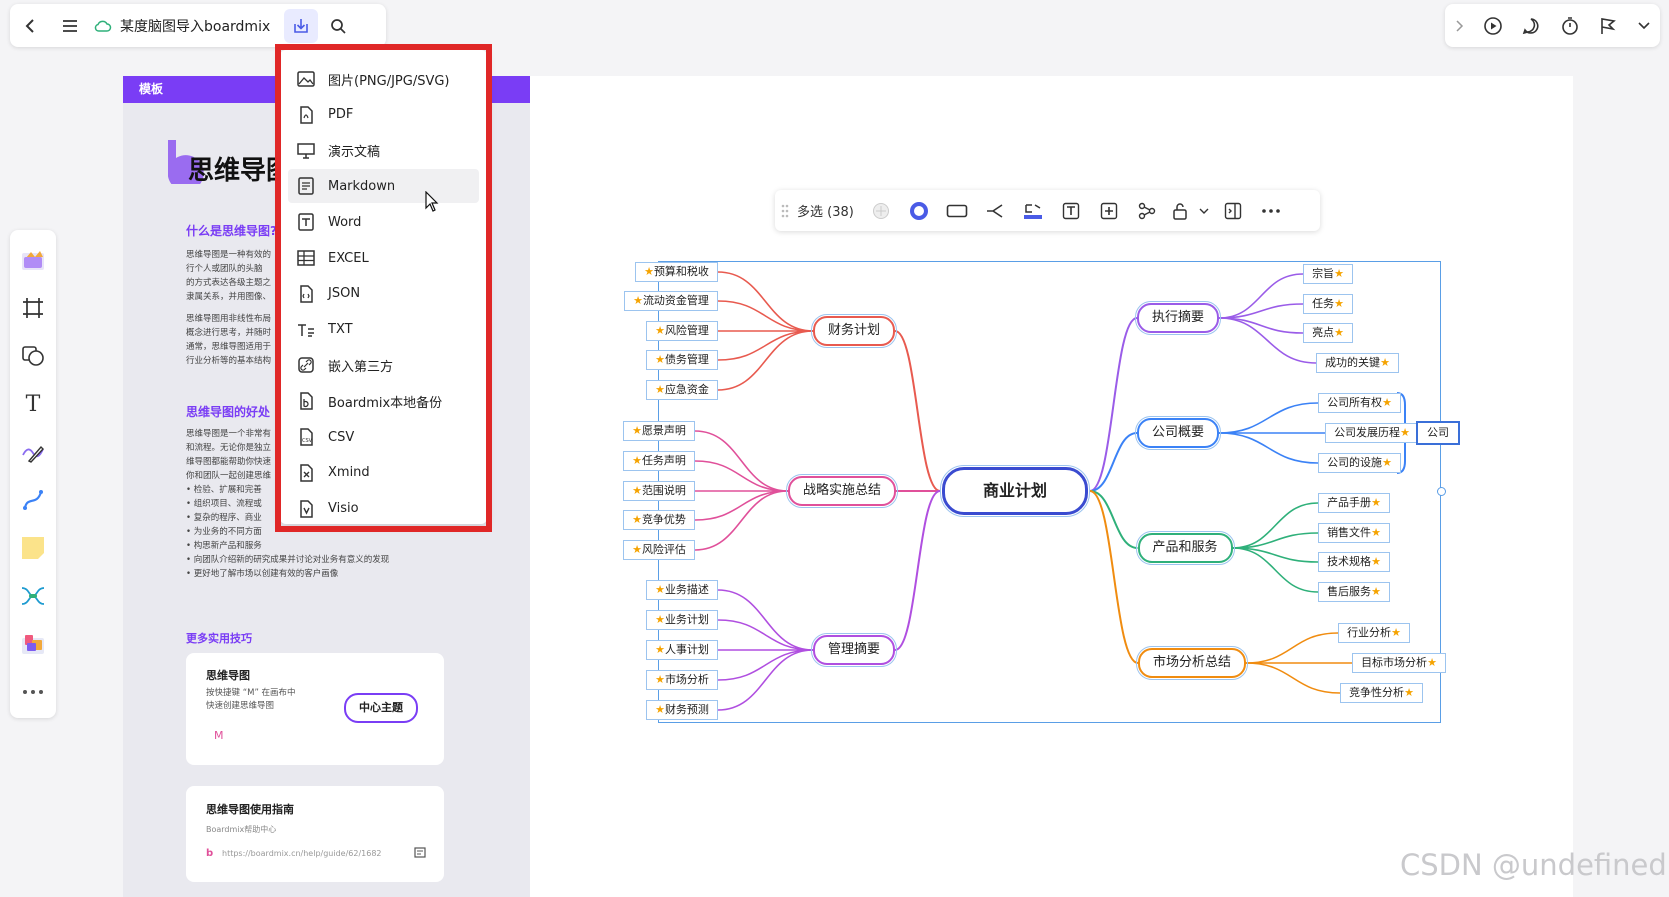  I want to click on mindmap-leaf-topic: 行业分析★, so click(1374, 633).